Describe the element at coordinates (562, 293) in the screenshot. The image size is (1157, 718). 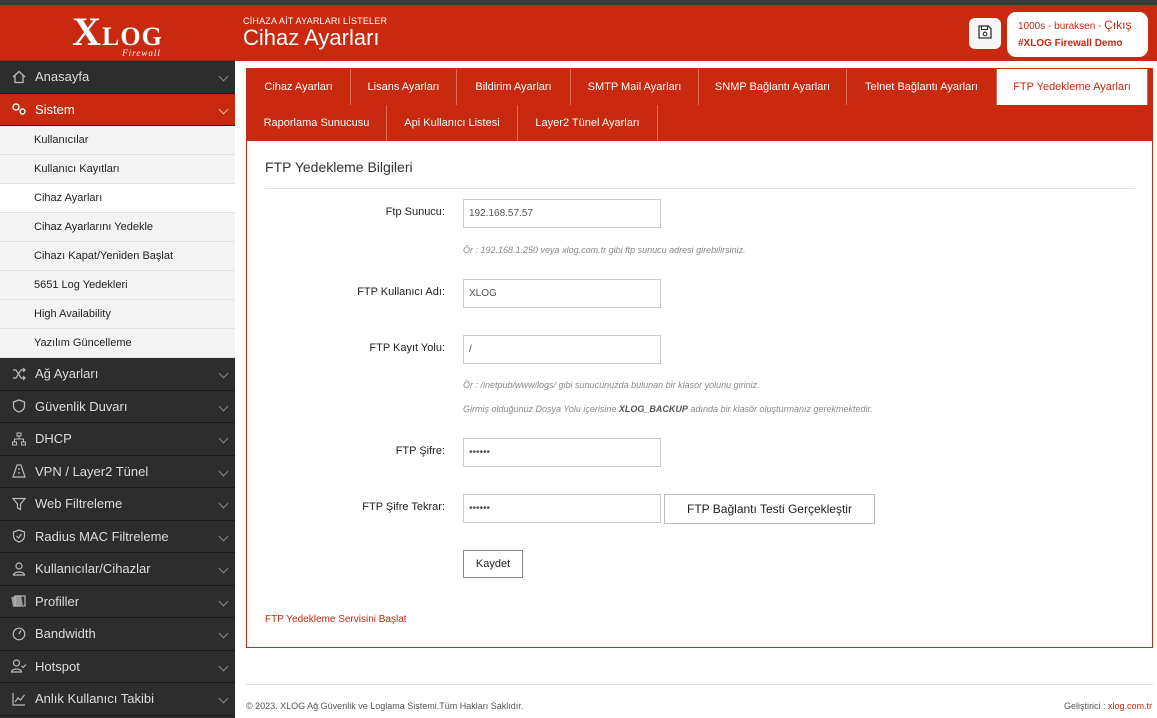
I see `ftp-user-input` at that location.